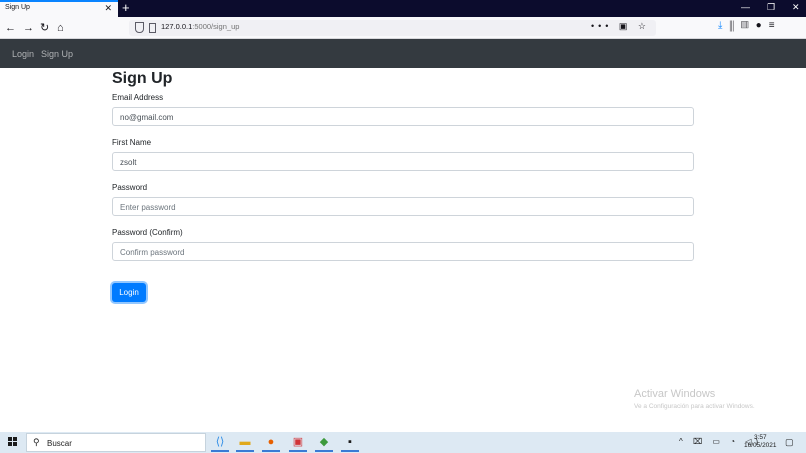  Describe the element at coordinates (139, 27) in the screenshot. I see `shield-icon` at that location.